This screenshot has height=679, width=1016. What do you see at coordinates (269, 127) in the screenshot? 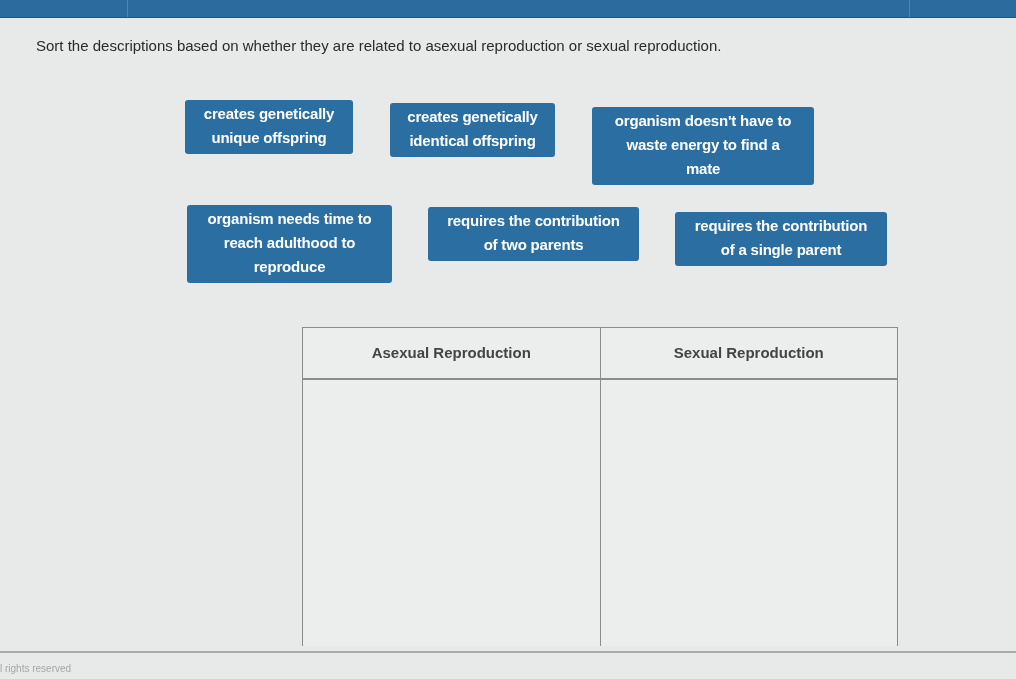
I see `drag-tile: creates genetically unique offspring` at bounding box center [269, 127].